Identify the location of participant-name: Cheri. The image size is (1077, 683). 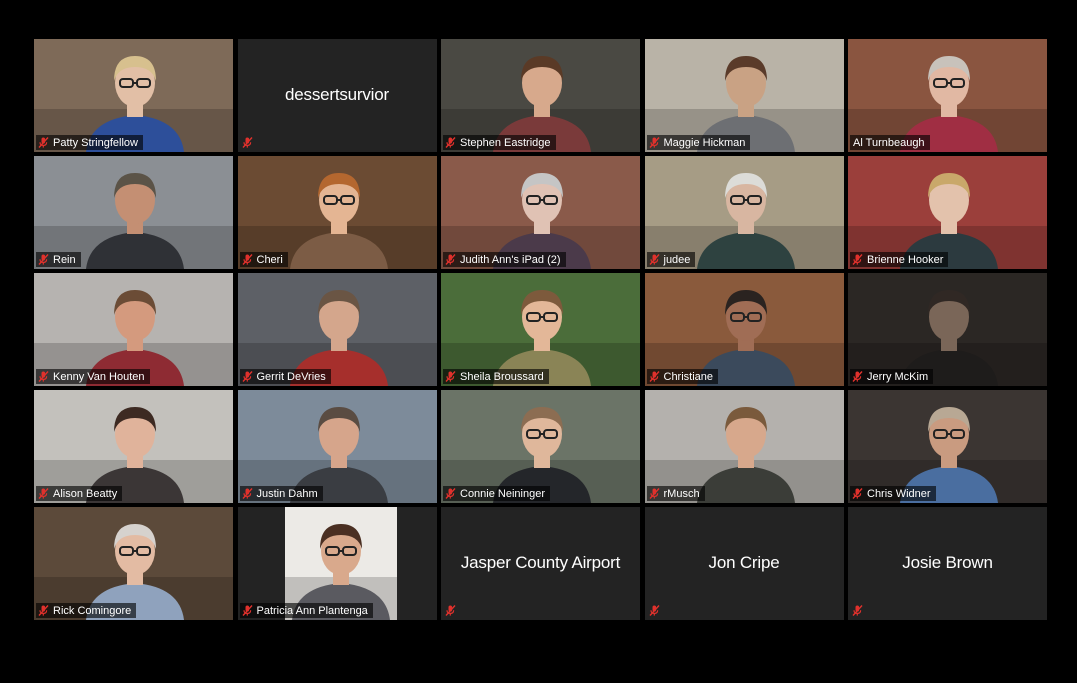
(269, 259).